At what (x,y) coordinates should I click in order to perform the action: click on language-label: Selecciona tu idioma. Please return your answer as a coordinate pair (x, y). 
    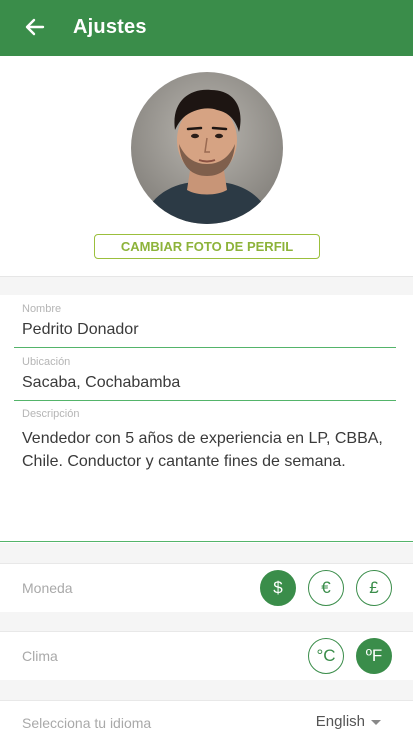
    Looking at the image, I should click on (87, 723).